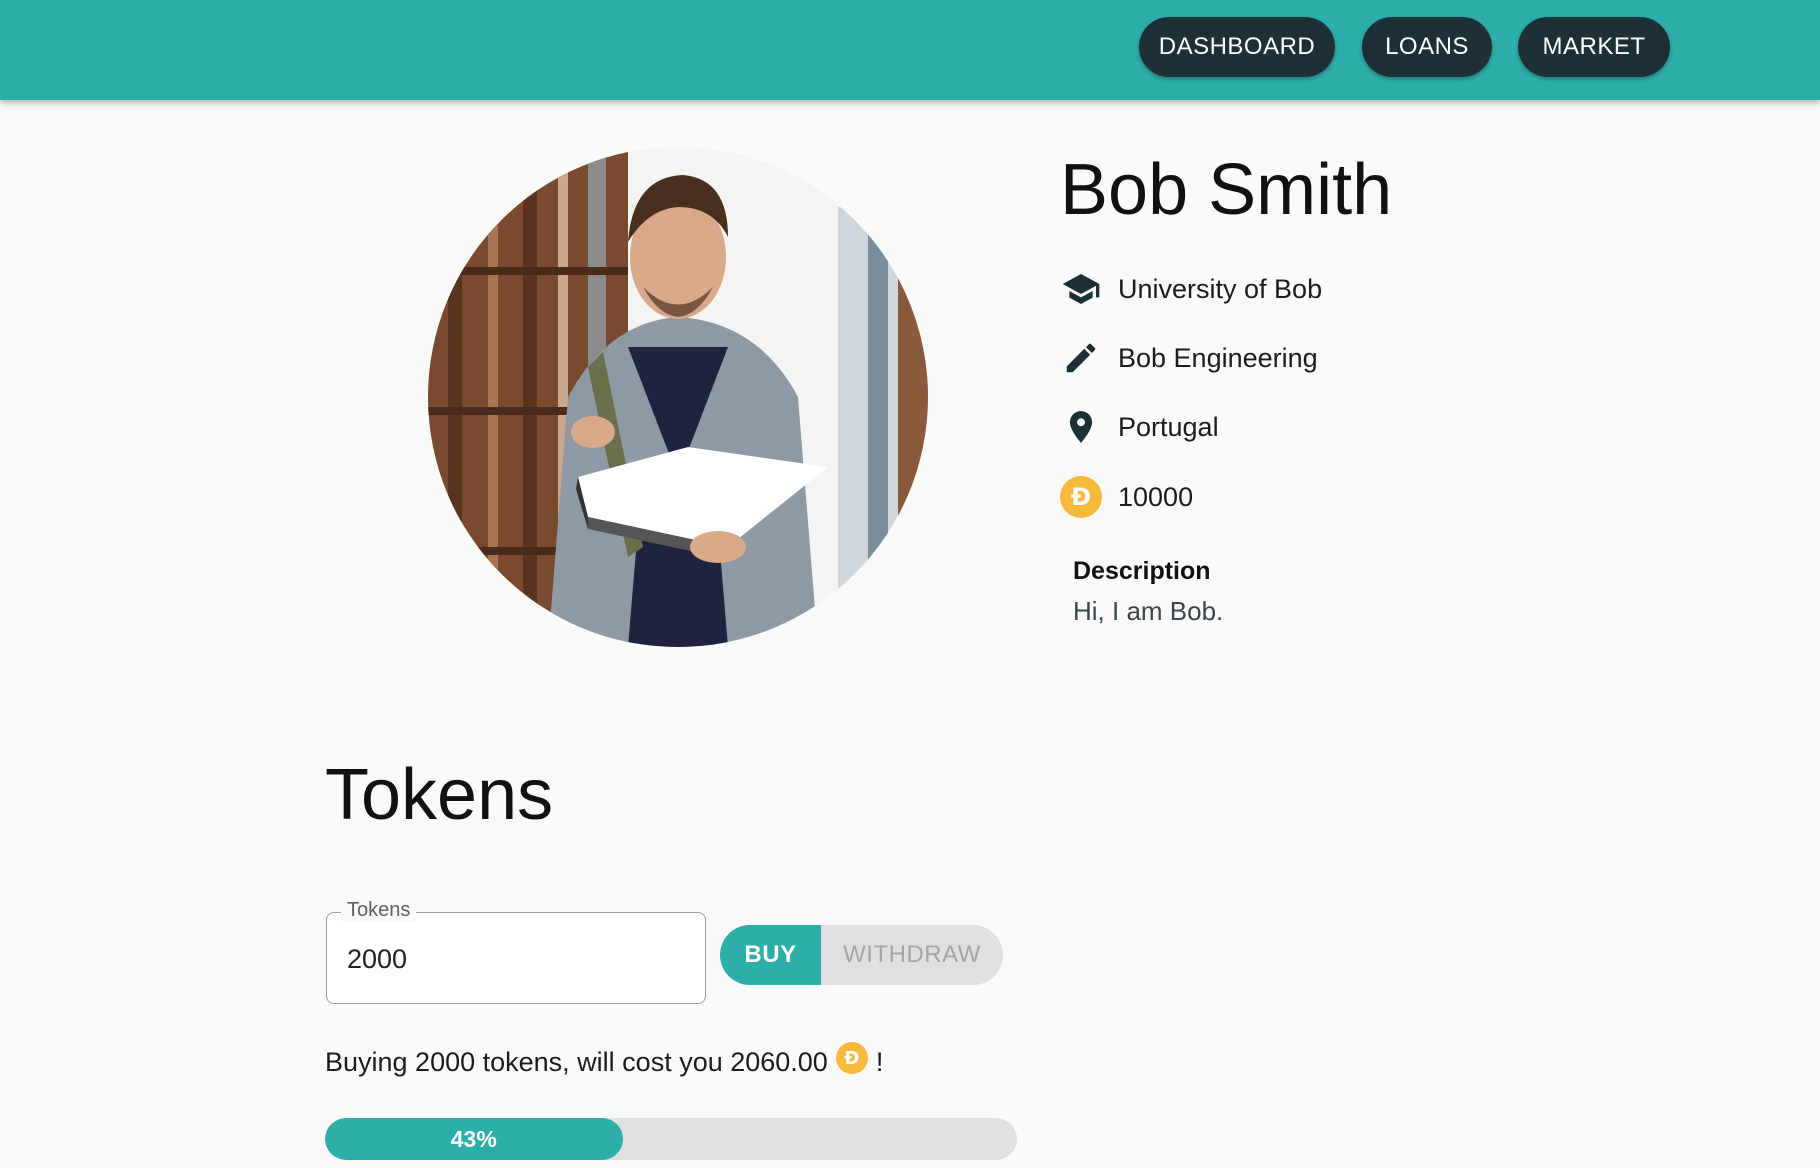  Describe the element at coordinates (1218, 357) in the screenshot. I see `course-text: Bob Engineering` at that location.